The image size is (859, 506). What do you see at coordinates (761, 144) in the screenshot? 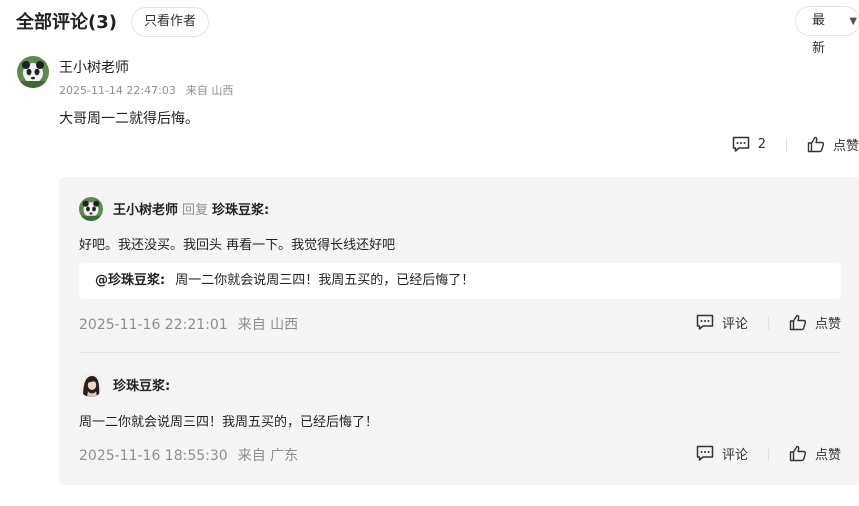
I see `reply-count: 2` at bounding box center [761, 144].